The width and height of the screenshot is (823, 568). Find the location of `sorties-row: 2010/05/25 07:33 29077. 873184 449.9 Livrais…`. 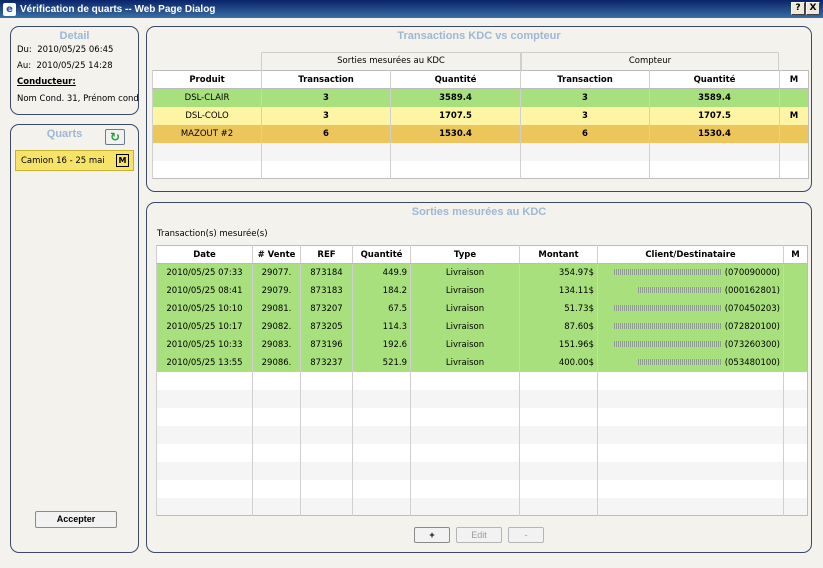

sorties-row: 2010/05/25 07:33 29077. 873184 449.9 Livrais… is located at coordinates (482, 272).